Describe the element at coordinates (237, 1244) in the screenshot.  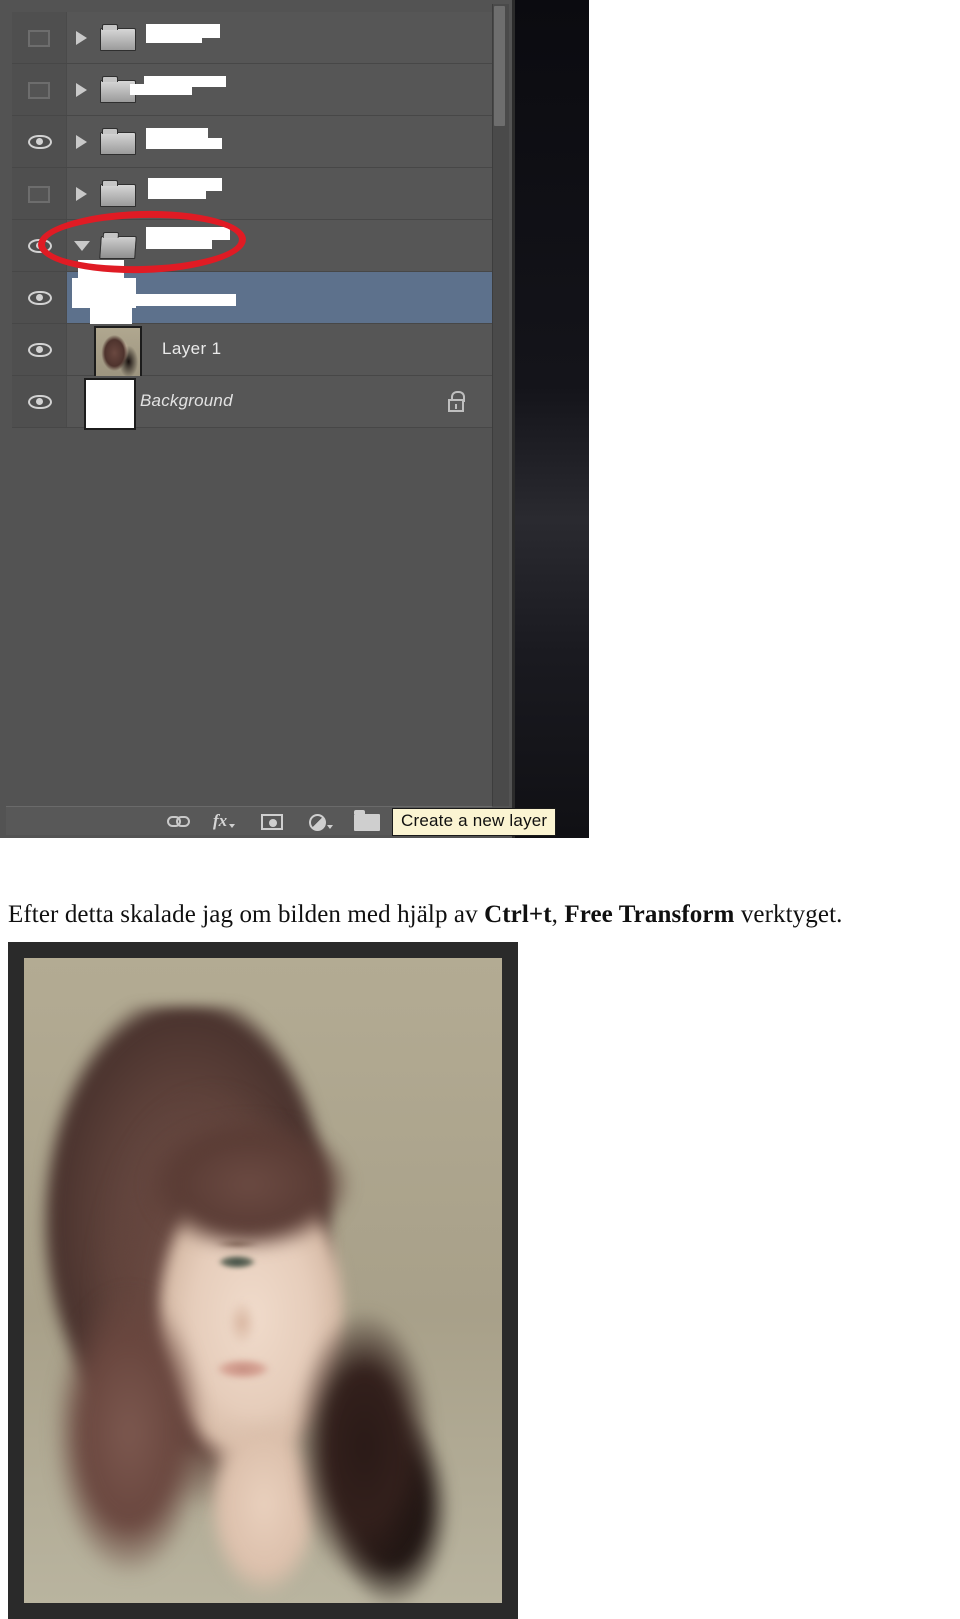
I see `photo-eyebrow` at that location.